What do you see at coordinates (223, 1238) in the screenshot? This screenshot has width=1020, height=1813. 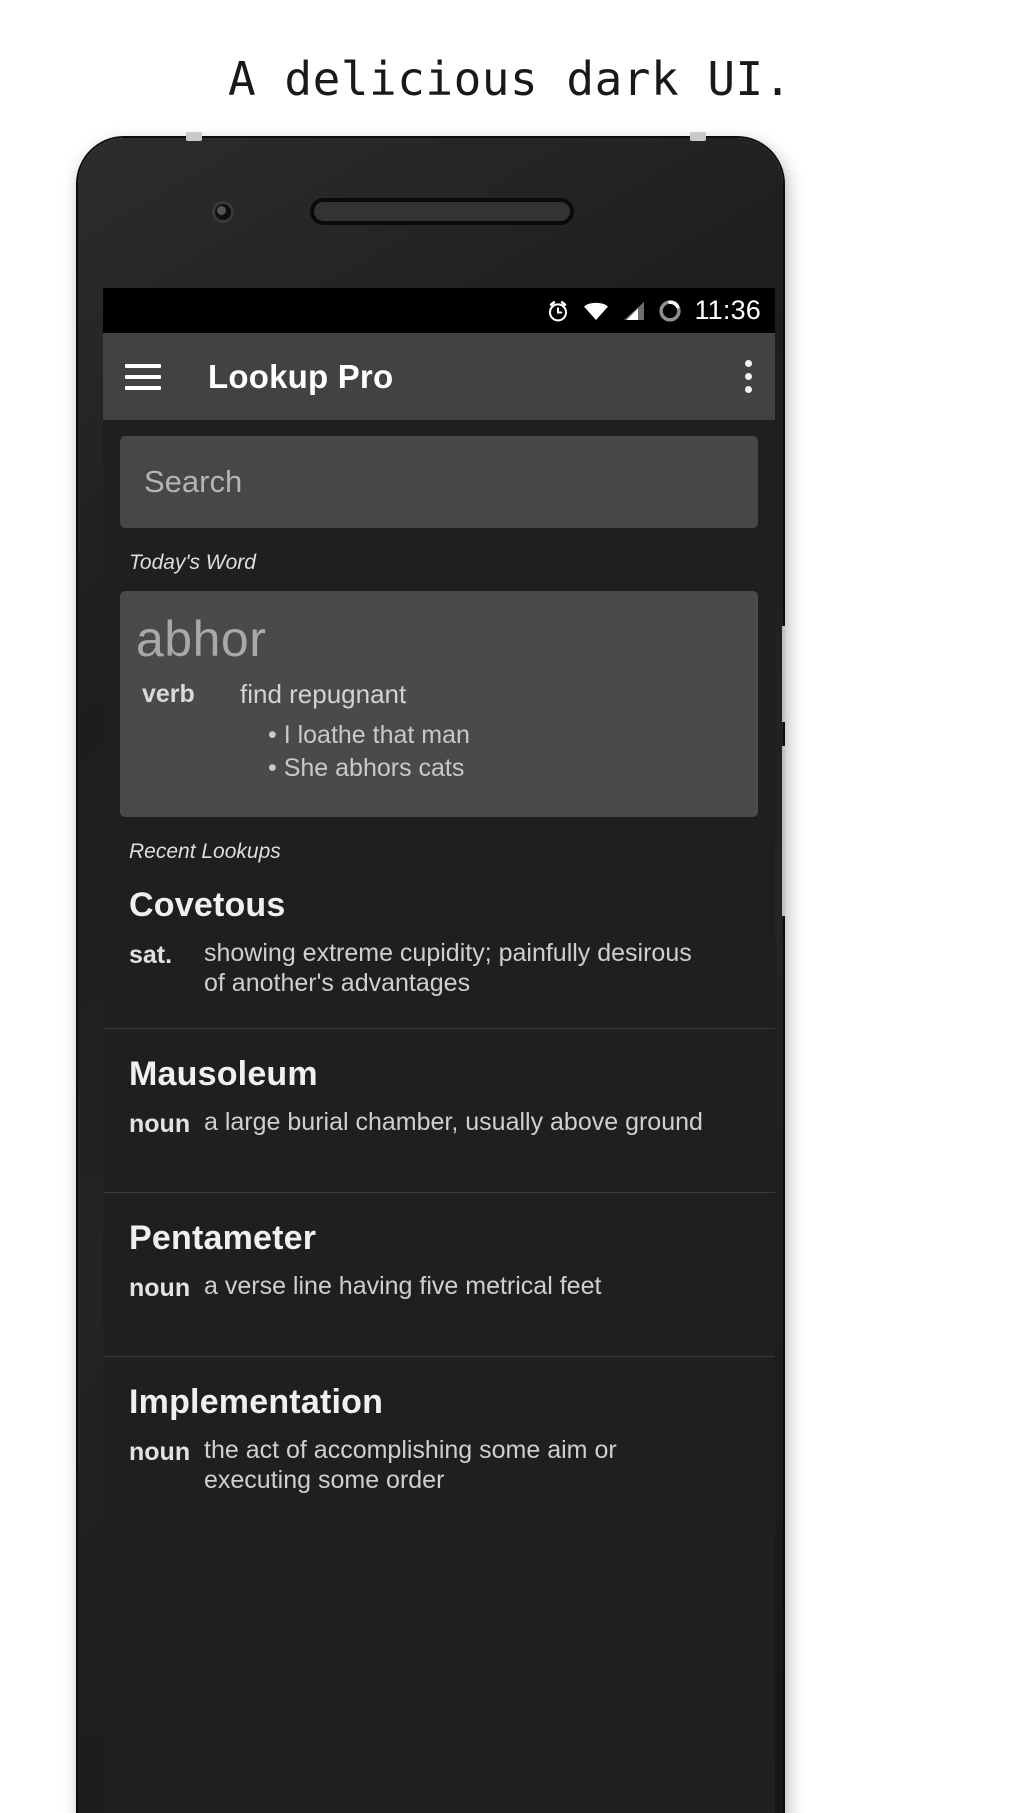 I see `recent-word: Pentameter` at bounding box center [223, 1238].